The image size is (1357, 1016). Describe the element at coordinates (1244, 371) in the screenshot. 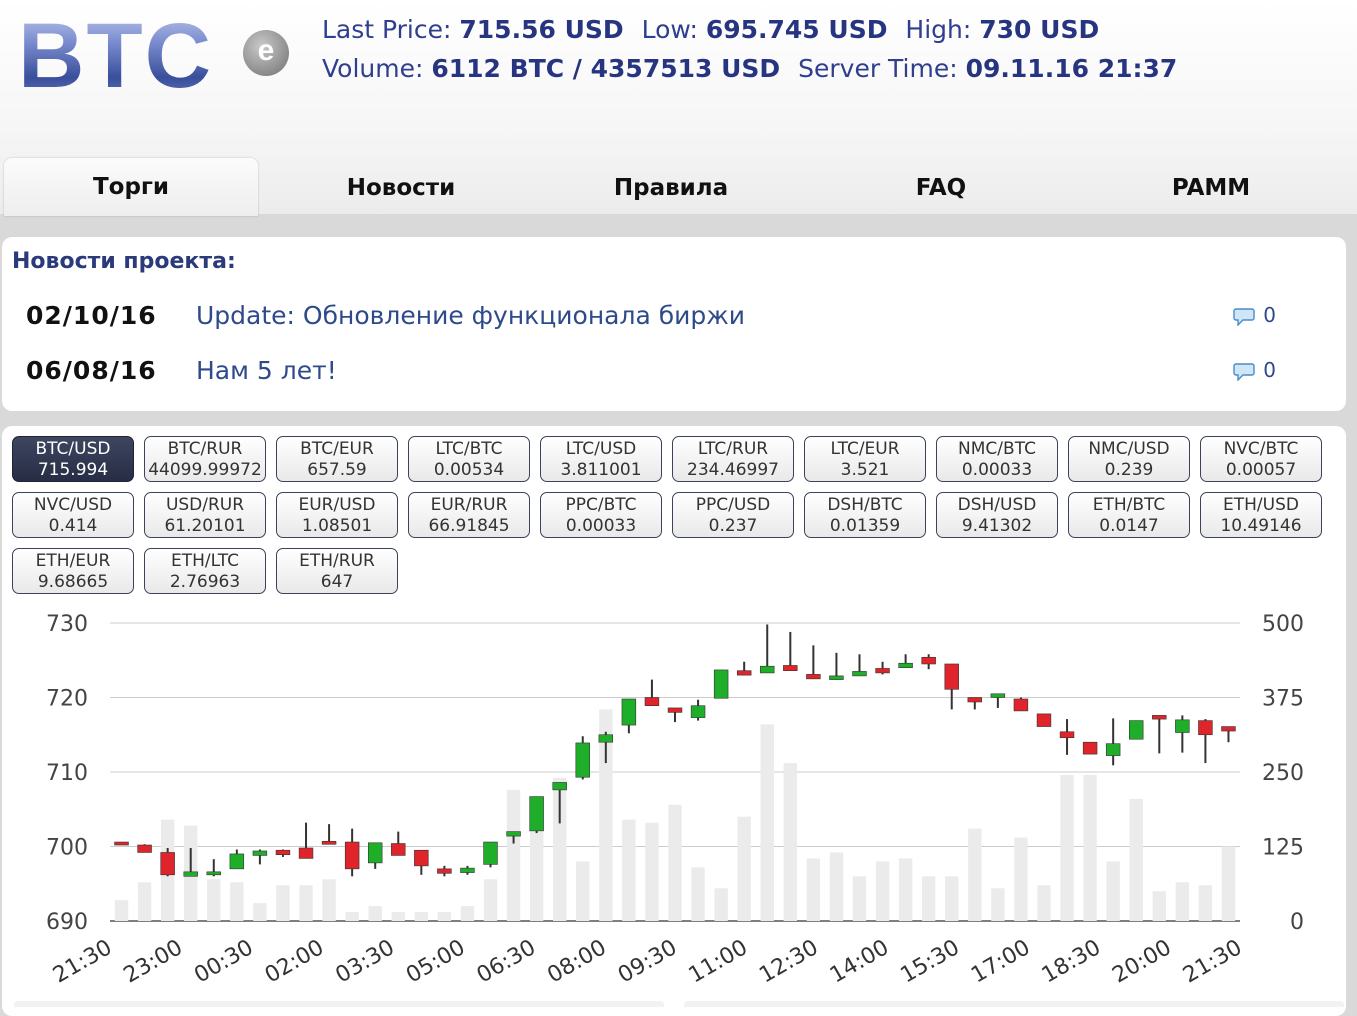

I see `comment-bubble-icon` at that location.